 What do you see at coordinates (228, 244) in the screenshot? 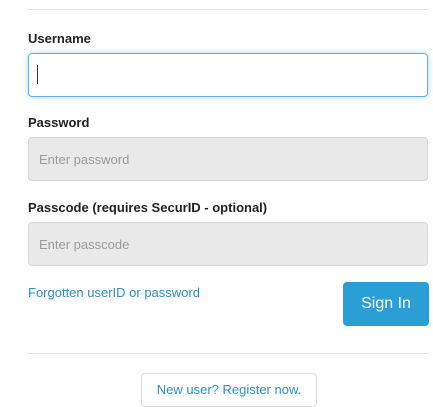
I see `passcode-input` at bounding box center [228, 244].